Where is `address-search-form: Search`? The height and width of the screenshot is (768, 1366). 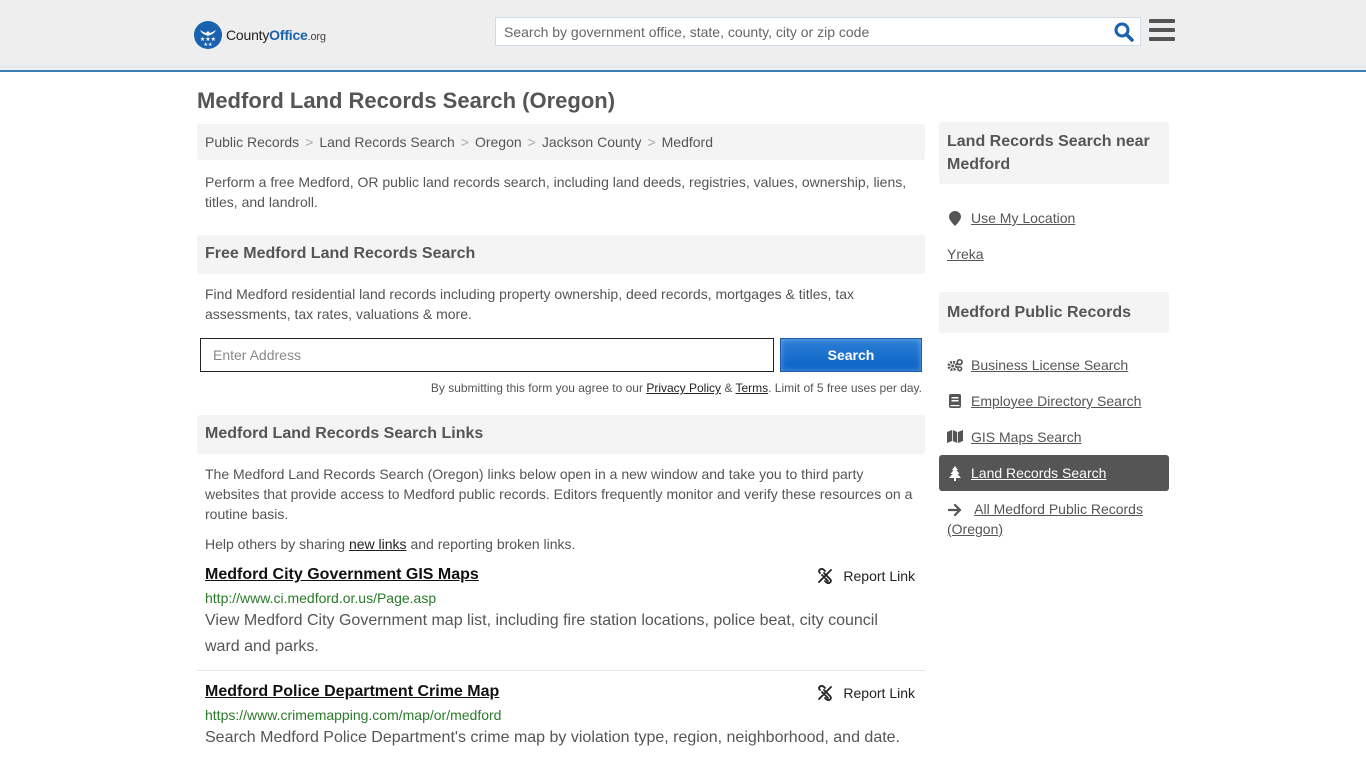 address-search-form: Search is located at coordinates (561, 355).